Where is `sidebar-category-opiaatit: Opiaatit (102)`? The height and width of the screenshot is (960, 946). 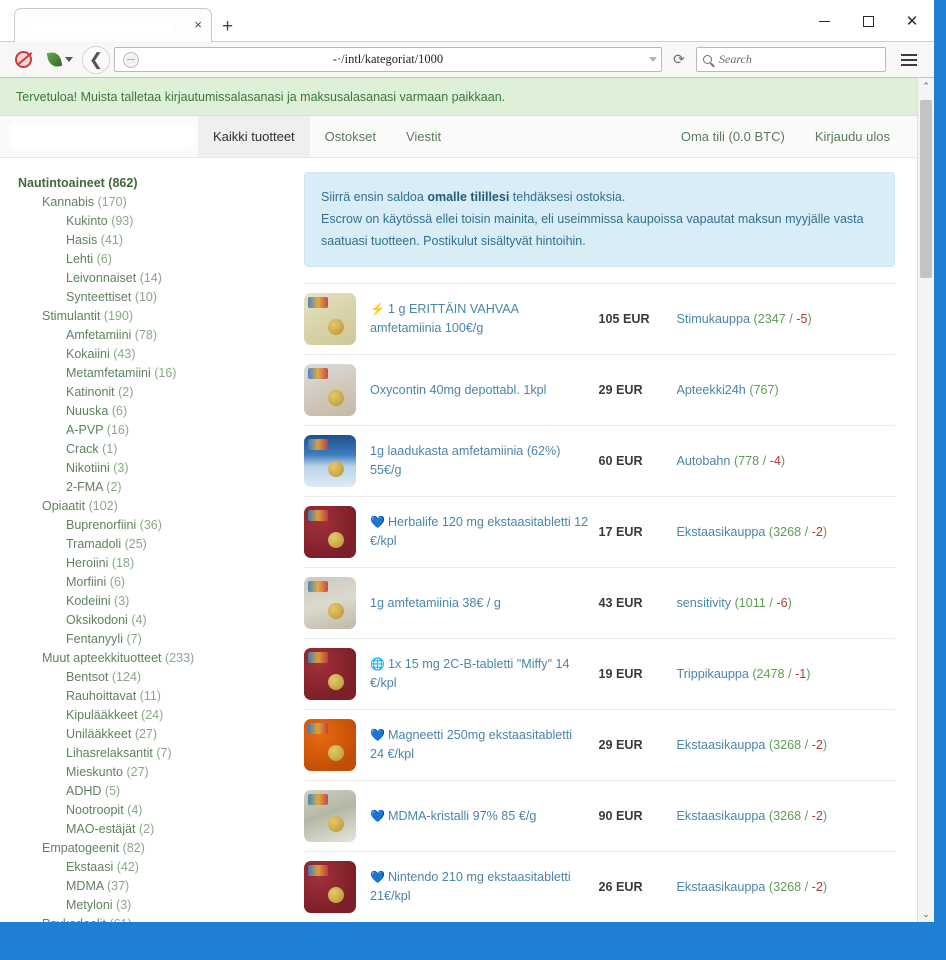 sidebar-category-opiaatit: Opiaatit (102) is located at coordinates (171, 506).